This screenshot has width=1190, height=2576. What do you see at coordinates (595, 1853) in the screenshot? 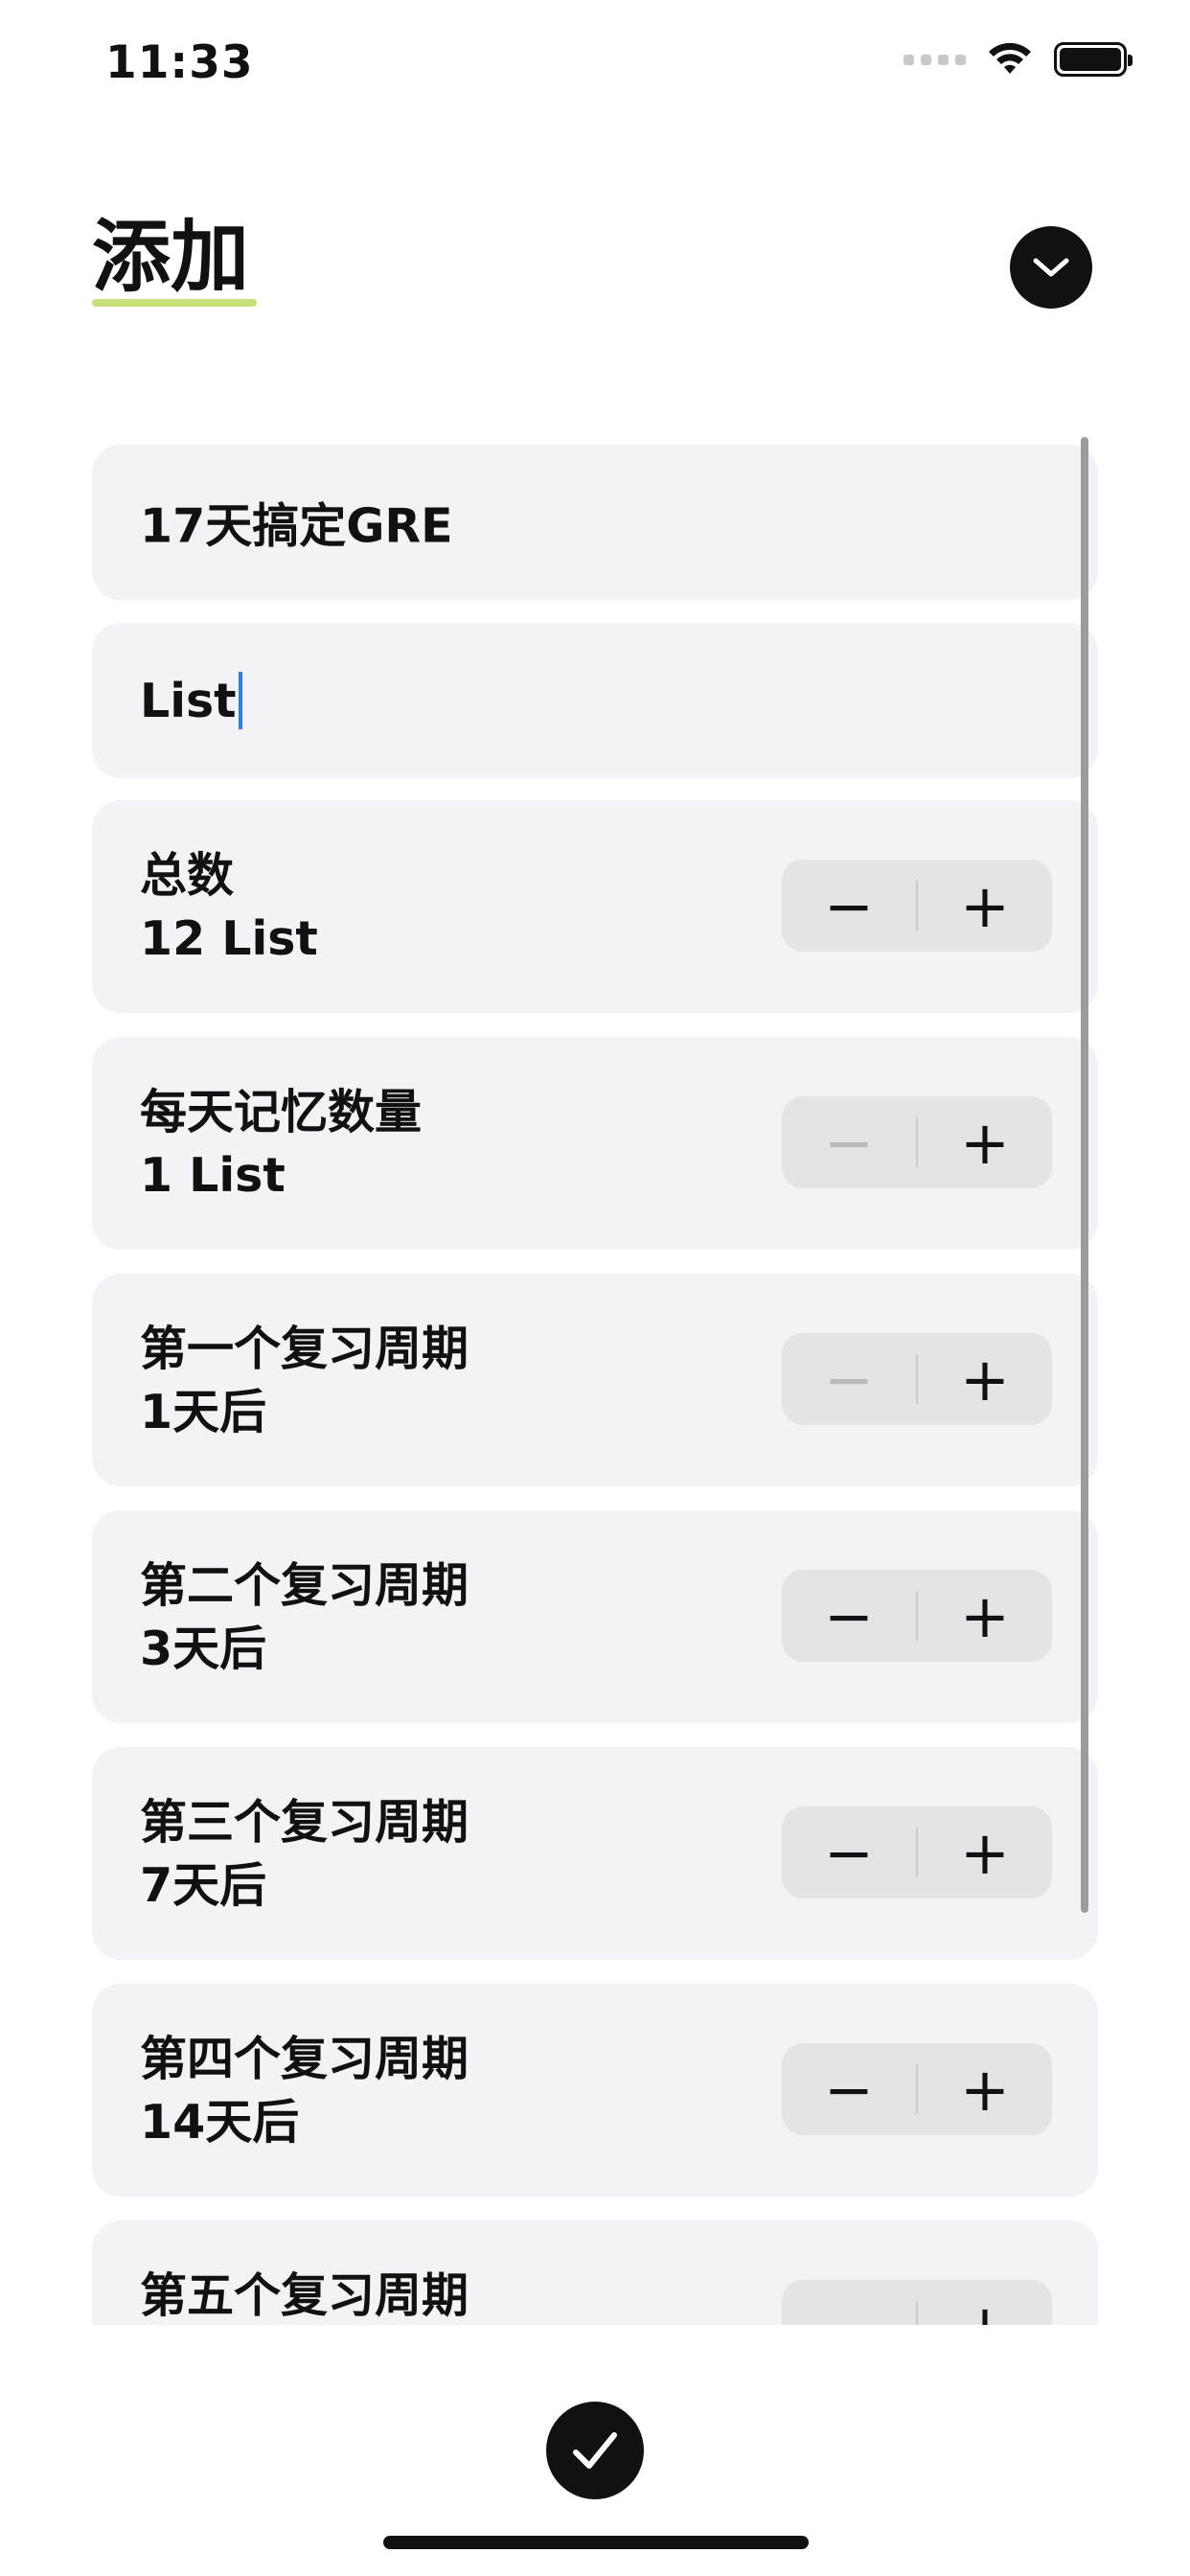
I see `stepper-row-review3: 第三个复习周期 7天后 − +` at bounding box center [595, 1853].